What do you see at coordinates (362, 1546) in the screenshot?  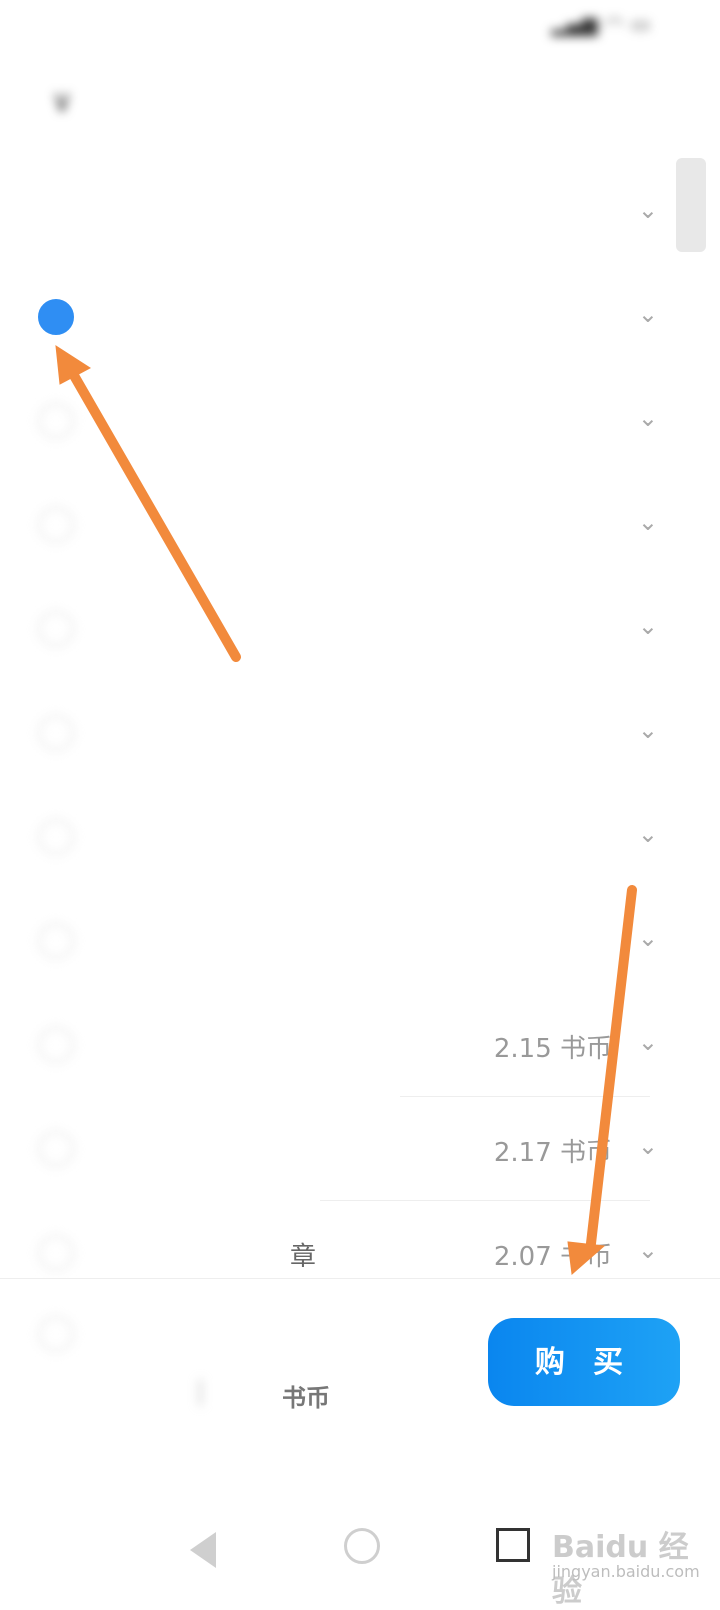 I see `home-icon` at bounding box center [362, 1546].